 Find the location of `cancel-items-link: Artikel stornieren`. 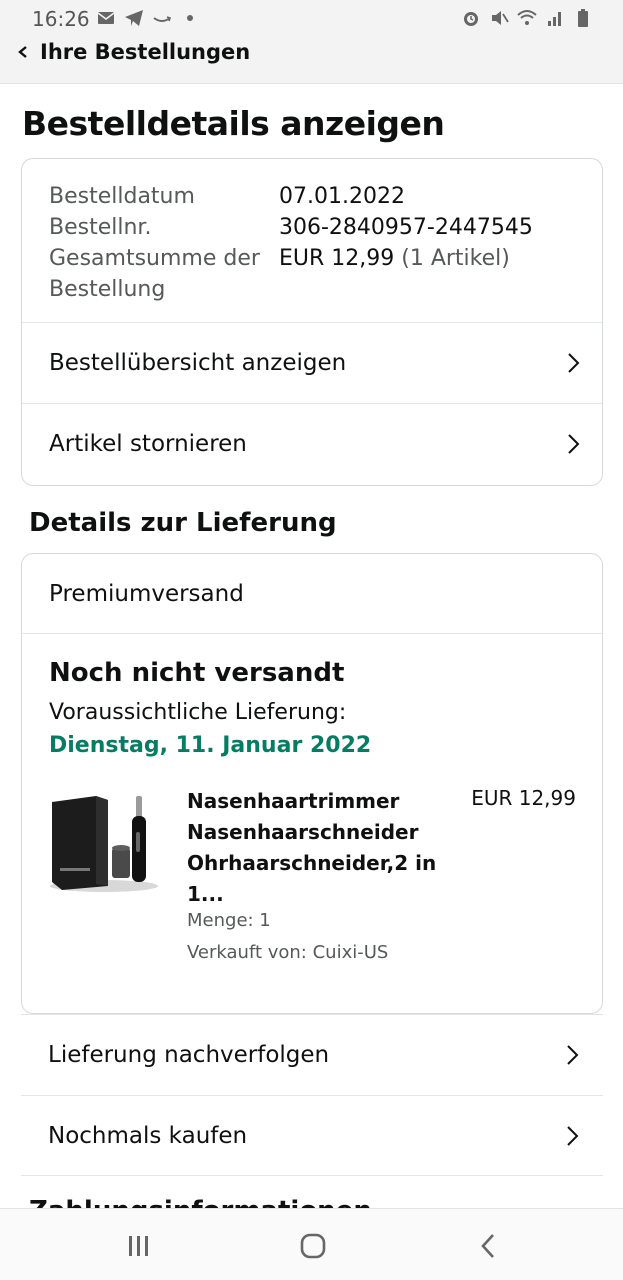

cancel-items-link: Artikel stornieren is located at coordinates (312, 443).